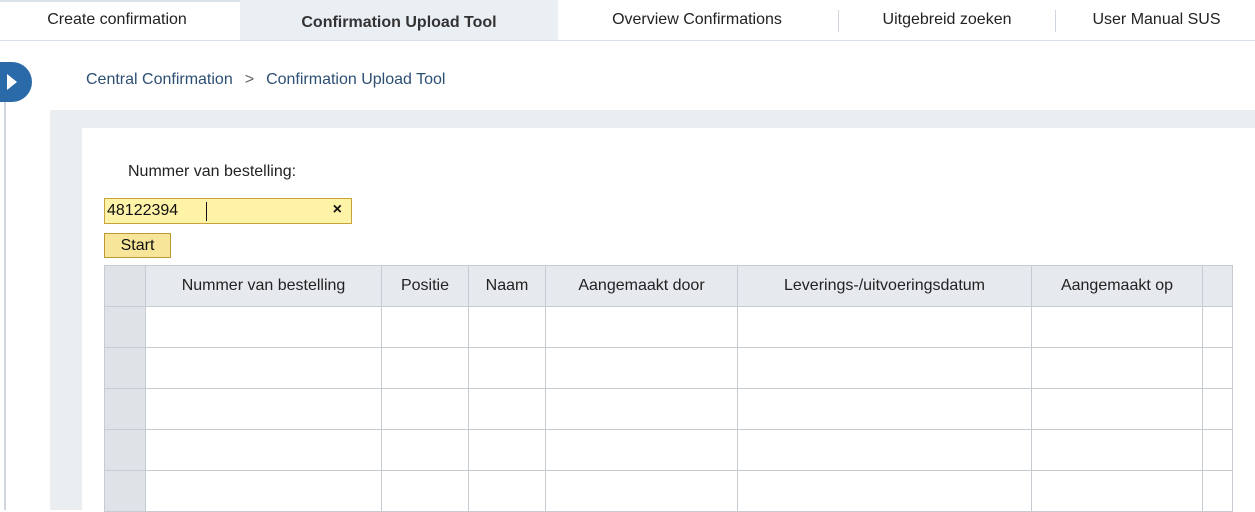 This screenshot has width=1255, height=512. I want to click on tab-confirmation-upload-tool: Confirmation Upload Tool, so click(399, 20).